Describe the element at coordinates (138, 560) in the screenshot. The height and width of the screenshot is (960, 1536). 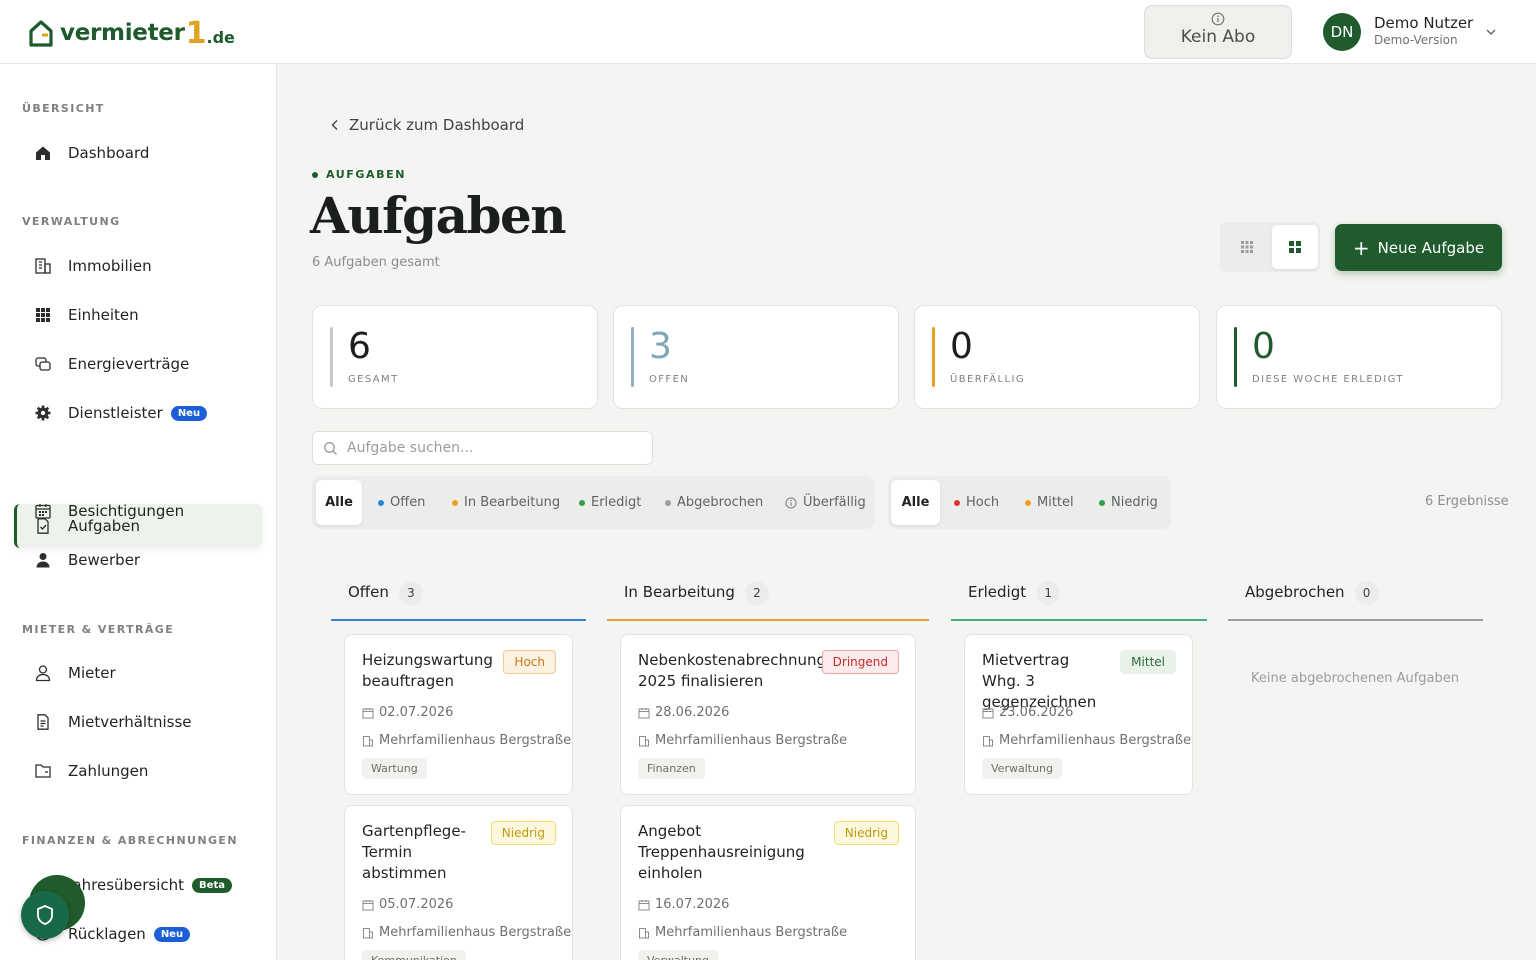
I see `sidebar-item-bewerber: Bewerber` at that location.